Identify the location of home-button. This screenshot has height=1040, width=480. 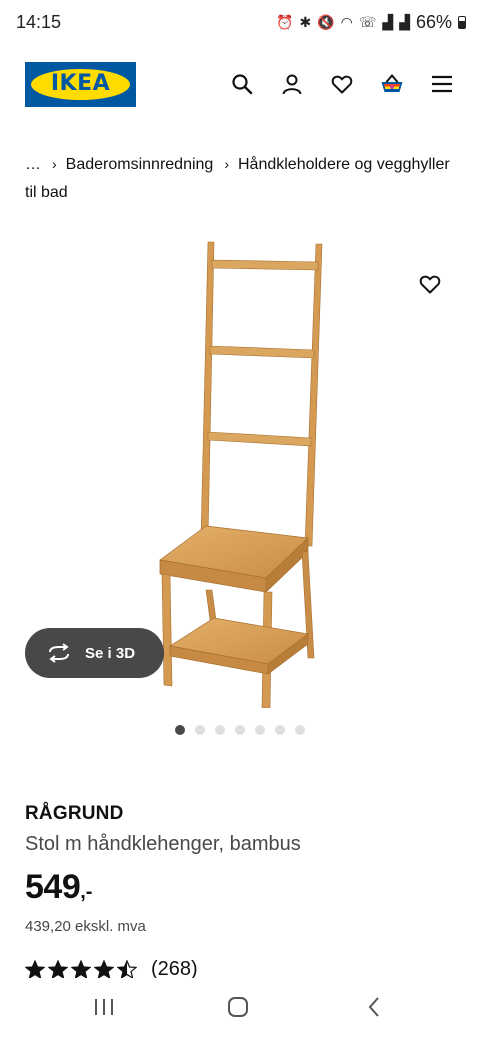
(238, 1007).